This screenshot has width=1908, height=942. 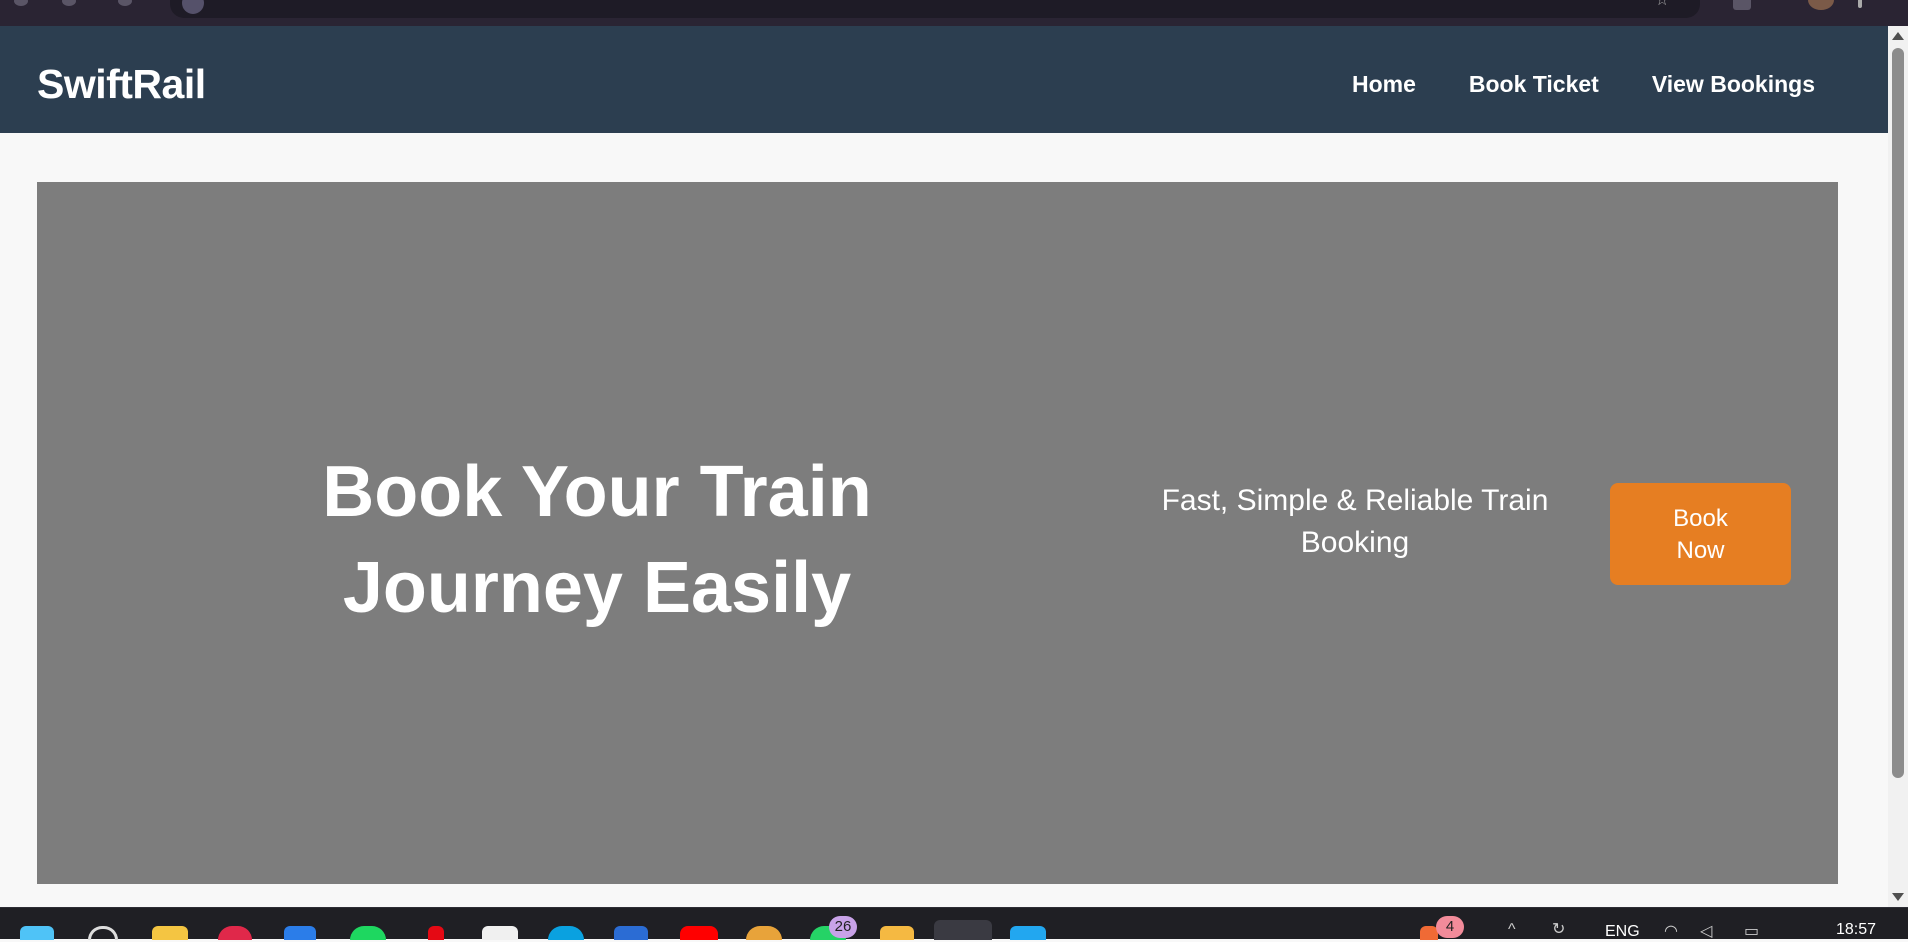 I want to click on scrollbar-thumb, so click(x=1898, y=413).